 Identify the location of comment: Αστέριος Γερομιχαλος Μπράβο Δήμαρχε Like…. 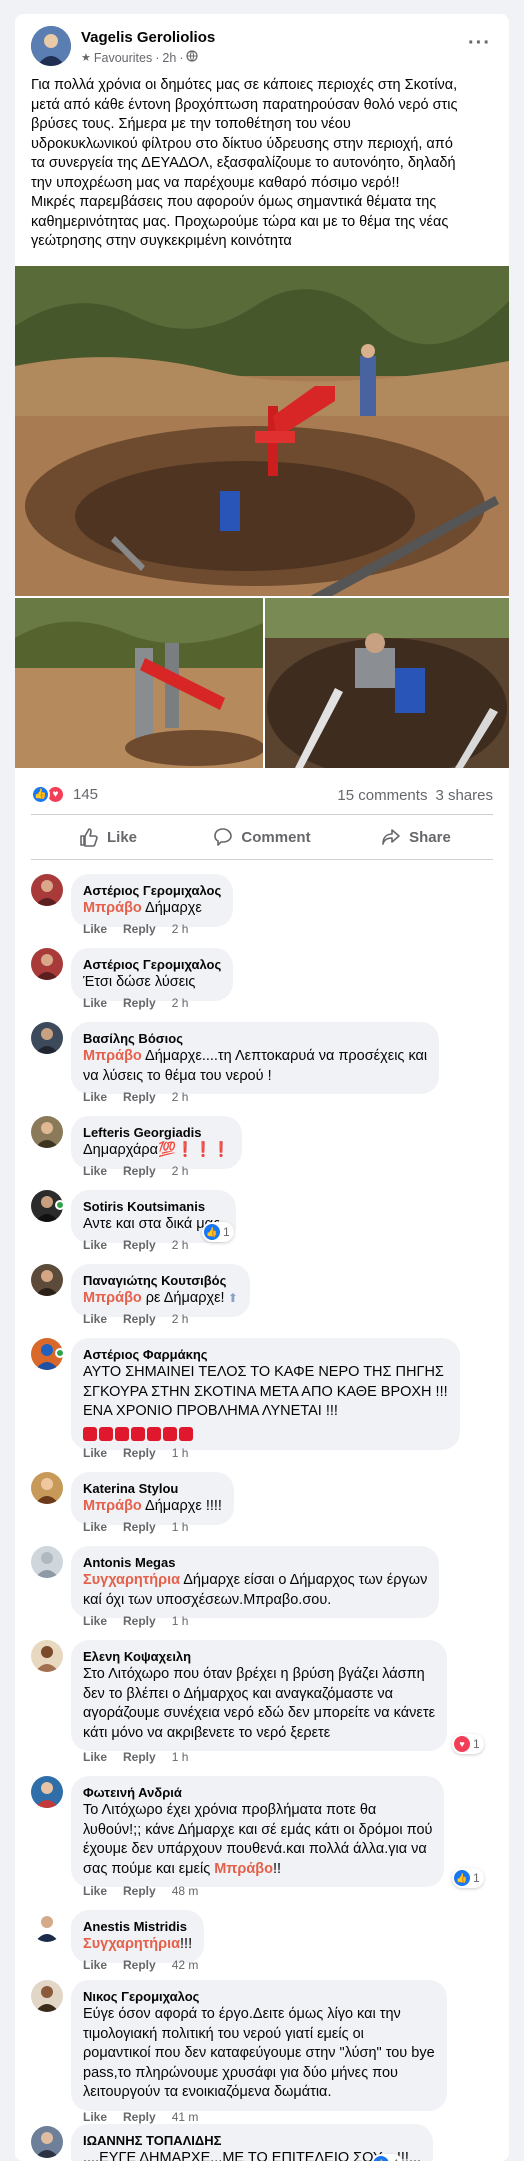
(266, 898).